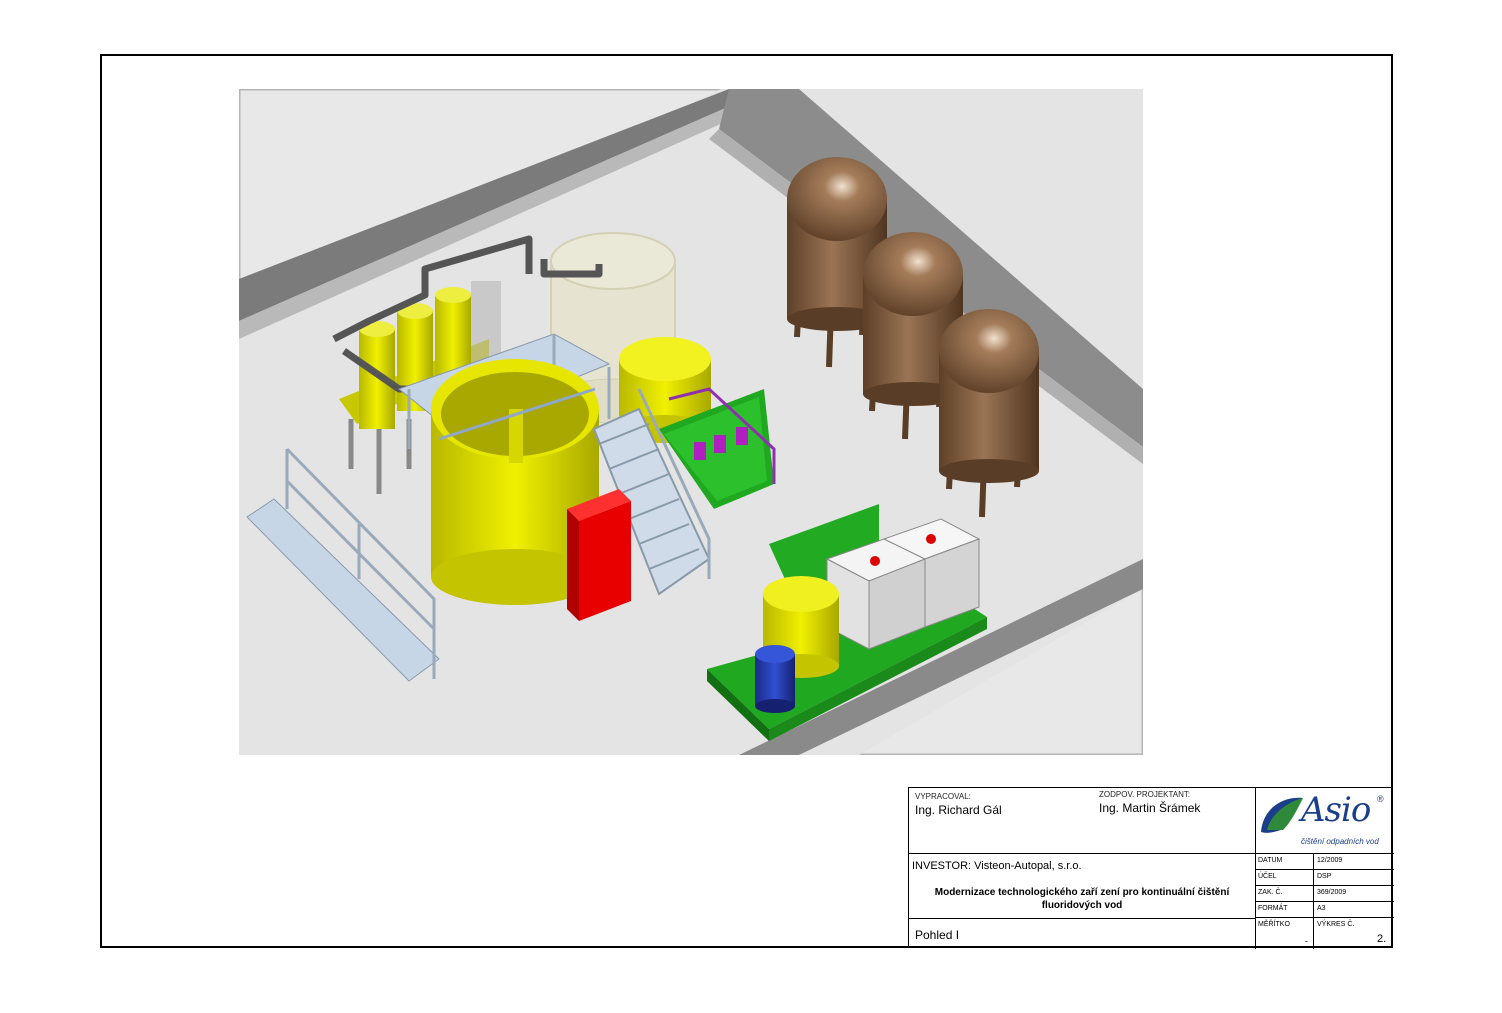 The width and height of the screenshot is (1502, 1013). Describe the element at coordinates (1145, 794) in the screenshot. I see `responsible-designer-label: ZODPOV. PROJEKTANT:` at that location.